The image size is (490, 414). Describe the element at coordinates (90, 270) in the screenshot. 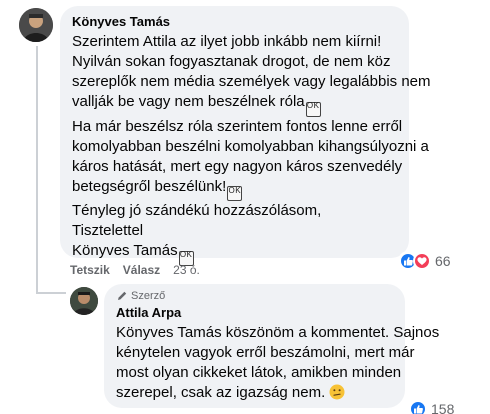

I see `like-button: Tetszik` at that location.